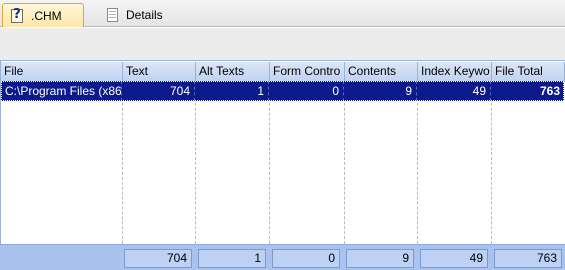 This screenshot has width=565, height=270. Describe the element at coordinates (306, 91) in the screenshot. I see `cell-form-controls: 0` at that location.